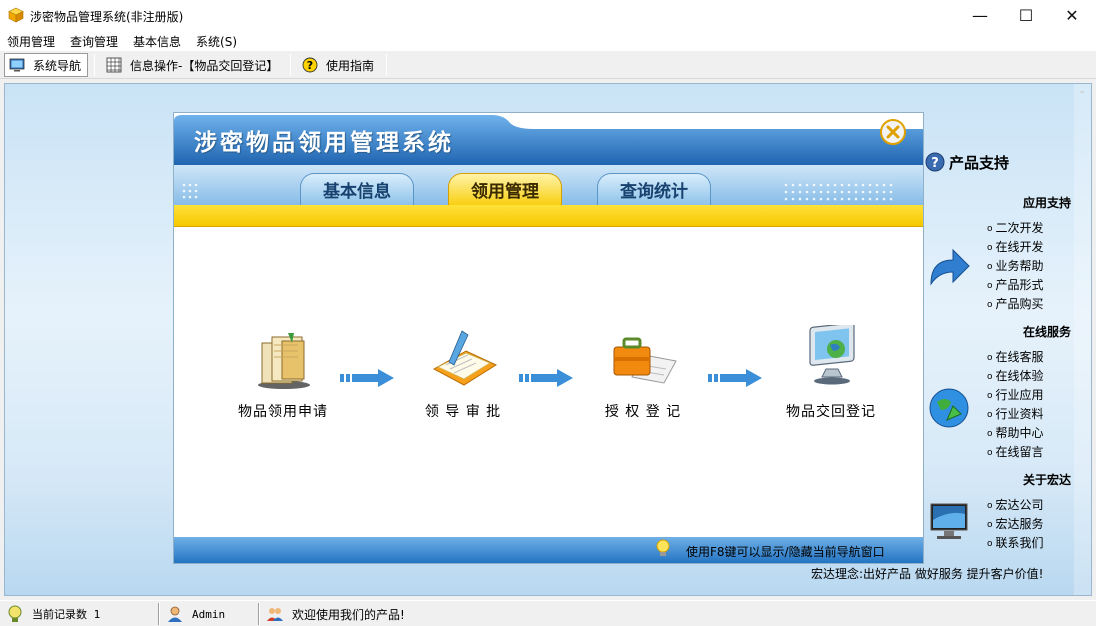 The image size is (1096, 626). What do you see at coordinates (324, 143) in the screenshot?
I see `nav-title: 涉密物品领用管理系统` at bounding box center [324, 143].